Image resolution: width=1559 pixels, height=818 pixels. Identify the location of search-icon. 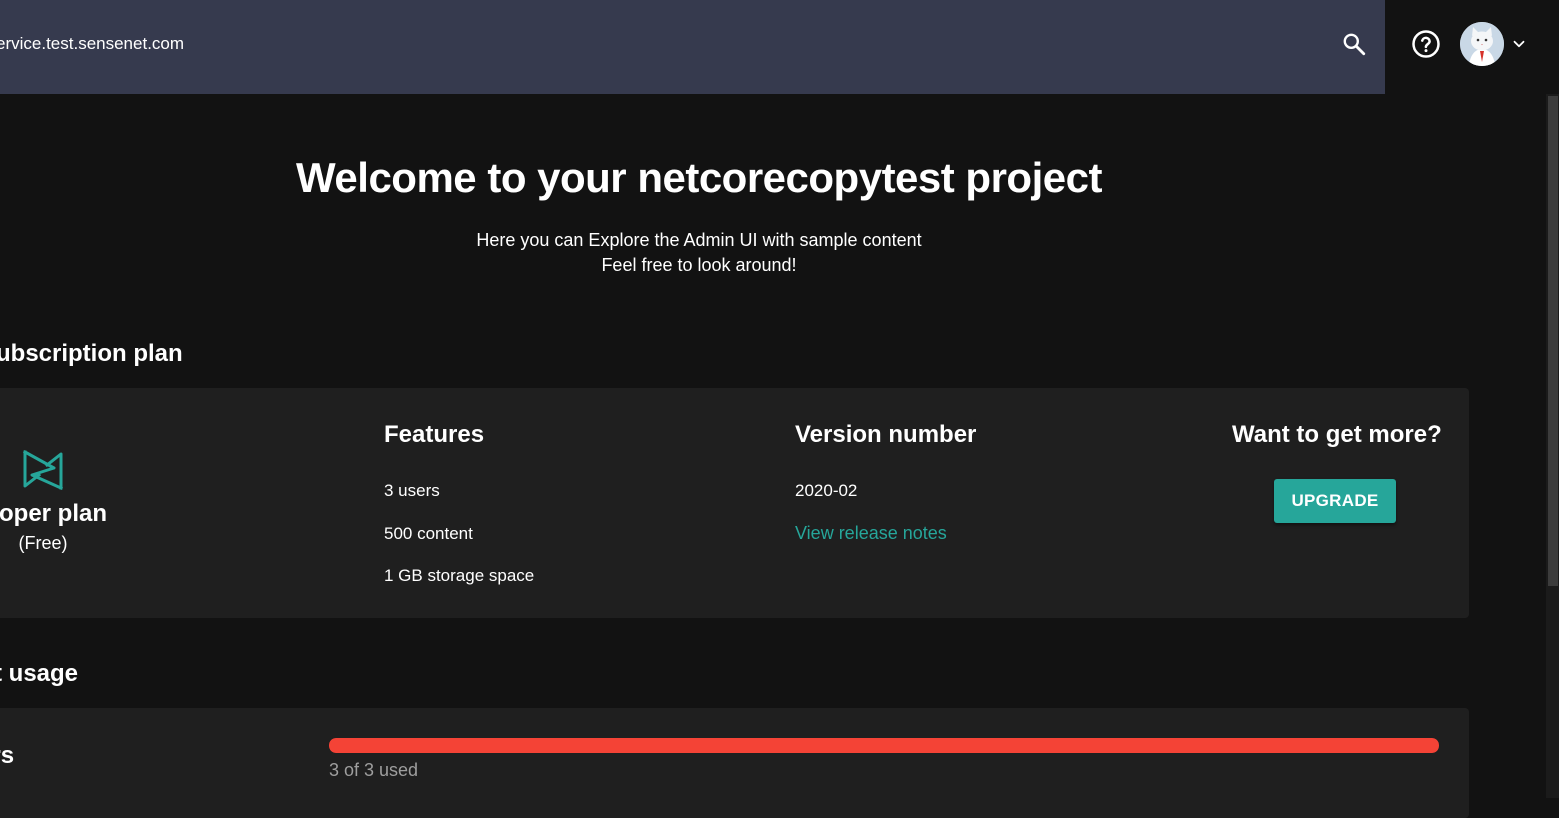
(1354, 44).